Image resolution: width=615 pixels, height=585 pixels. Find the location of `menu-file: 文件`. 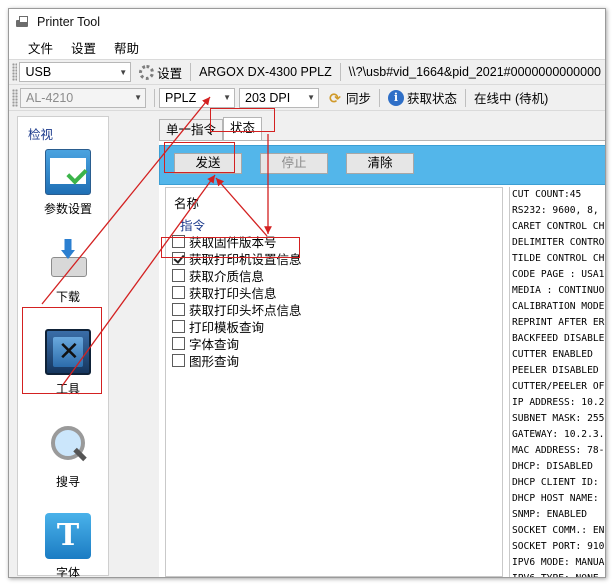

menu-file: 文件 is located at coordinates (40, 47).